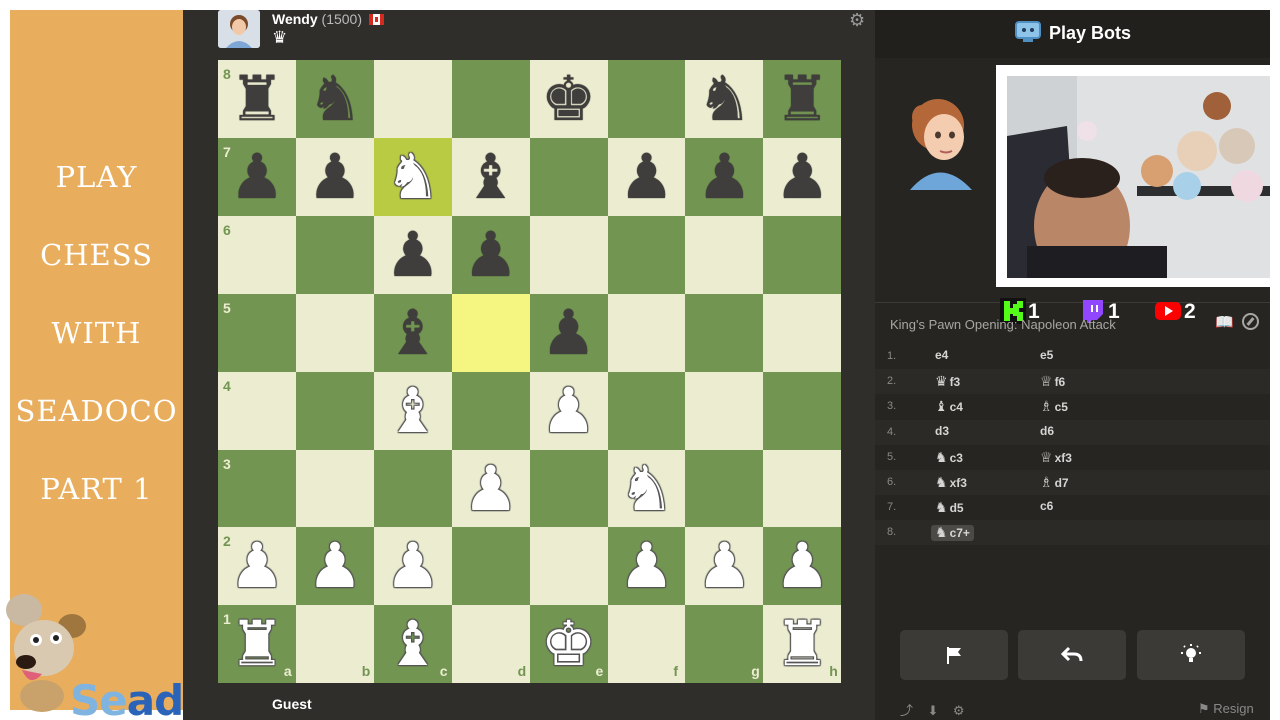 Image resolution: width=1280 pixels, height=720 pixels. What do you see at coordinates (568, 566) in the screenshot?
I see `square-e2` at bounding box center [568, 566].